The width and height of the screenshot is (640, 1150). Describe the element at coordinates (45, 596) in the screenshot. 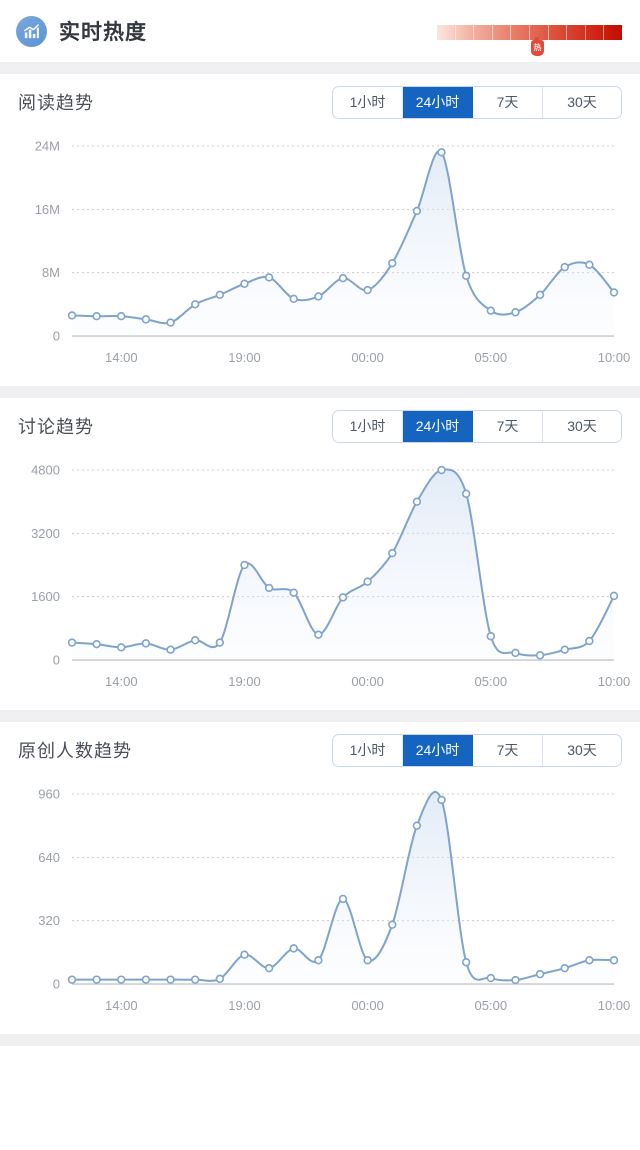

I see `svg-text: 1600` at that location.